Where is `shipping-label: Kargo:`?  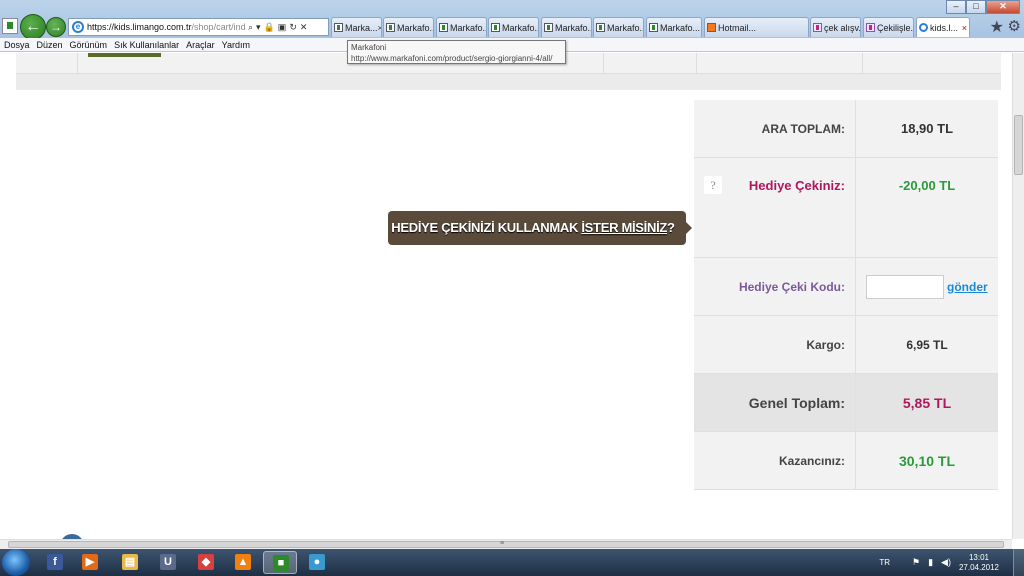
shipping-label: Kargo: is located at coordinates (775, 344).